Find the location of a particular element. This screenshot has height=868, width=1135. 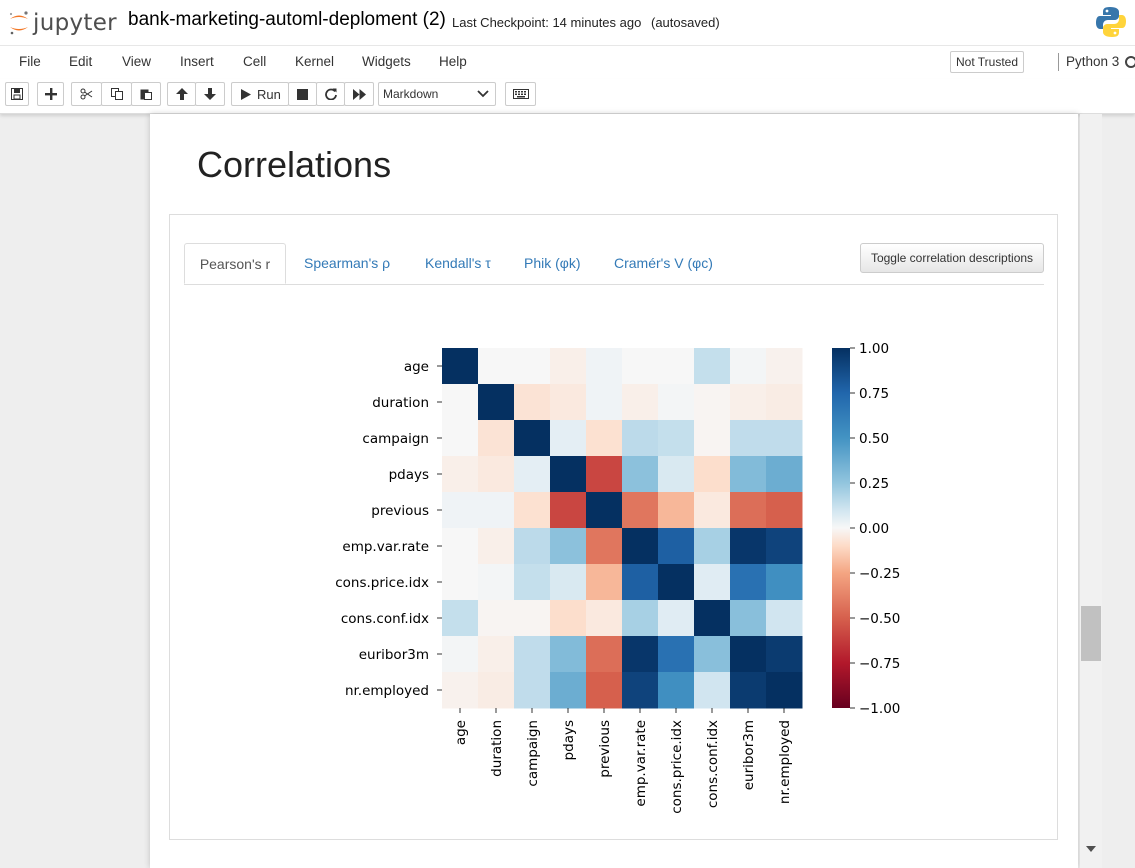

menu-edit: Edit is located at coordinates (80, 61).